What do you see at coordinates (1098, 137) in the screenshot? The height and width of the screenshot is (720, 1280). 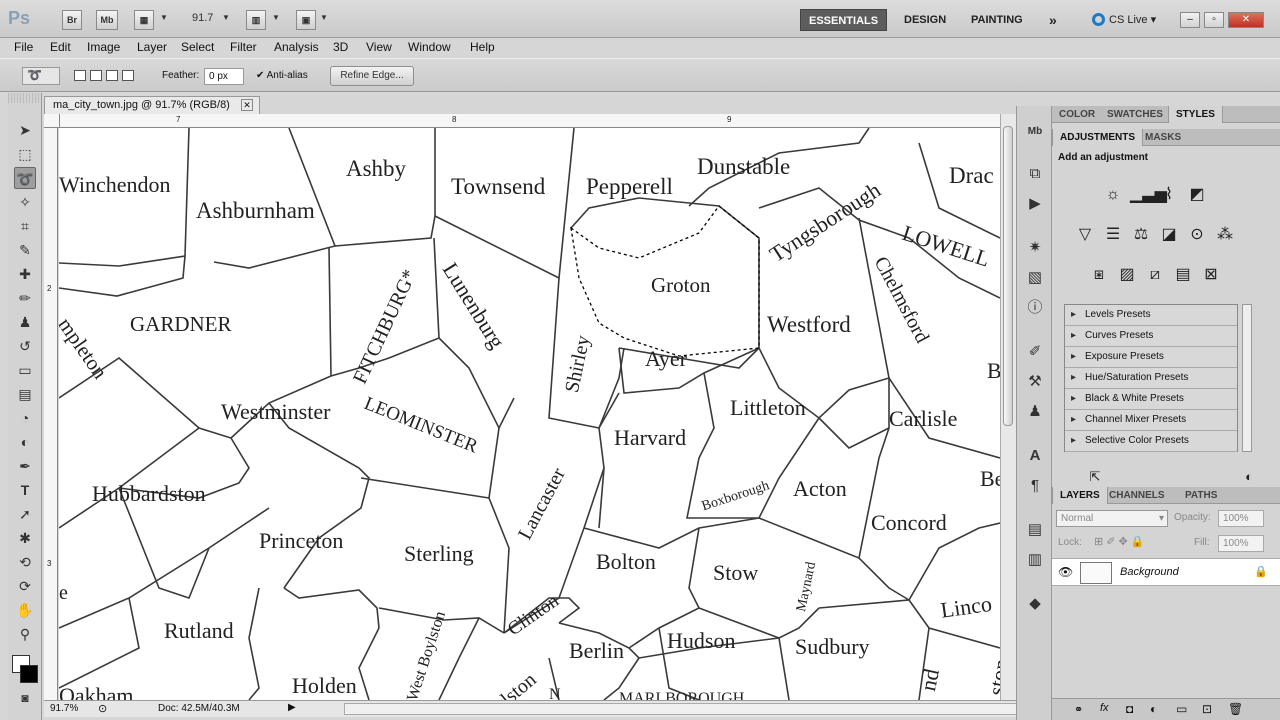 I see `tab-adjustments: ADJUSTMENTS` at bounding box center [1098, 137].